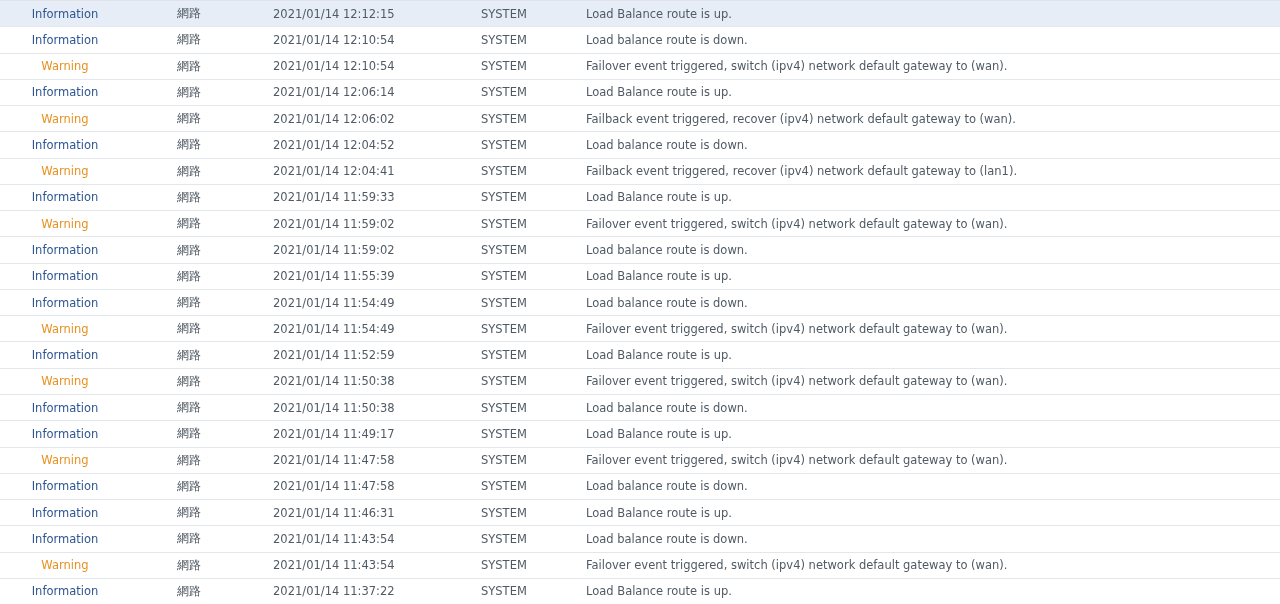  Describe the element at coordinates (334, 144) in the screenshot. I see `time-text: 2021/01/14 12:04:52` at that location.